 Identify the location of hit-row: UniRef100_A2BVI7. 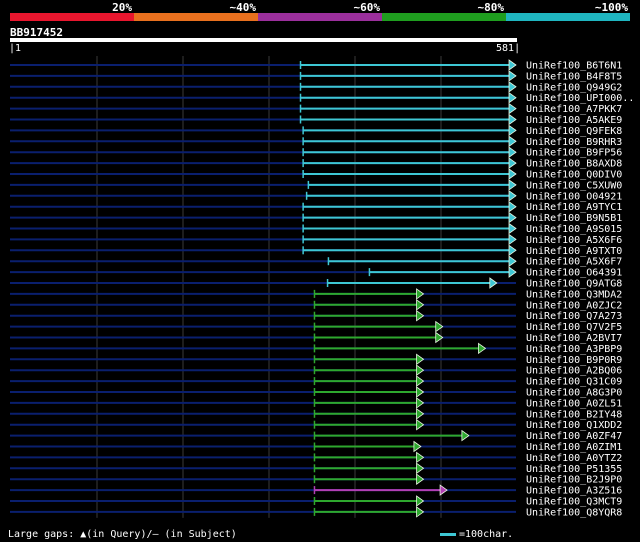
(316, 338).